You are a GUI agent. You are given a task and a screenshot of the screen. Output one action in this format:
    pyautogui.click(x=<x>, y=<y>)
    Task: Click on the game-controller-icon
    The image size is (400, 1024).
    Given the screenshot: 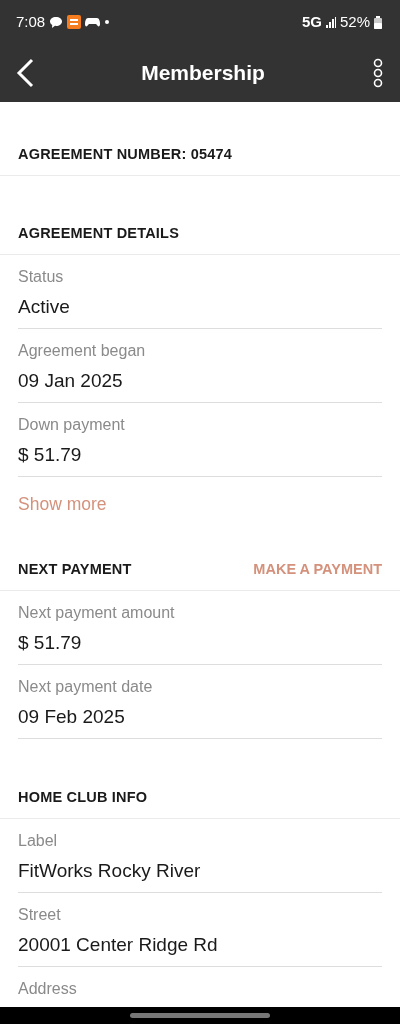 What is the action you would take?
    pyautogui.click(x=93, y=22)
    